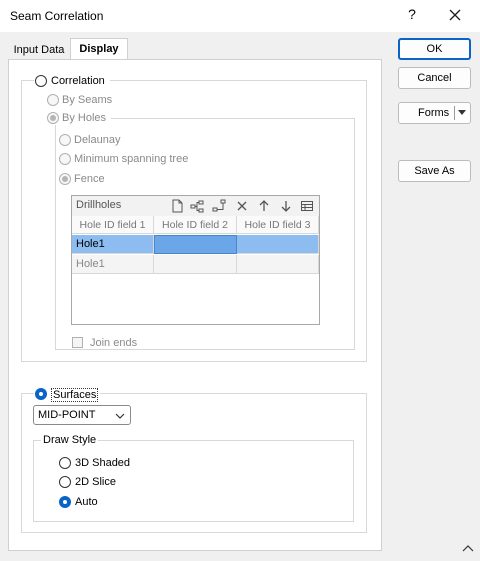 Image resolution: width=480 pixels, height=561 pixels. Describe the element at coordinates (65, 159) in the screenshot. I see `mst-radio` at that location.